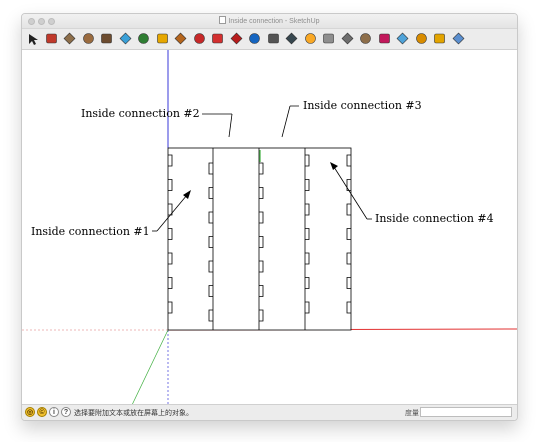 This screenshot has width=536, height=442. I want to click on move-tool-icon, so click(199, 38).